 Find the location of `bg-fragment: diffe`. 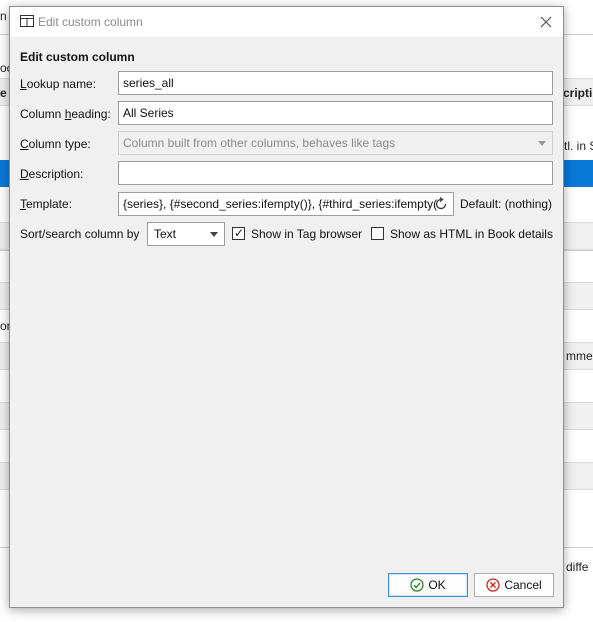

bg-fragment: diffe is located at coordinates (577, 567).